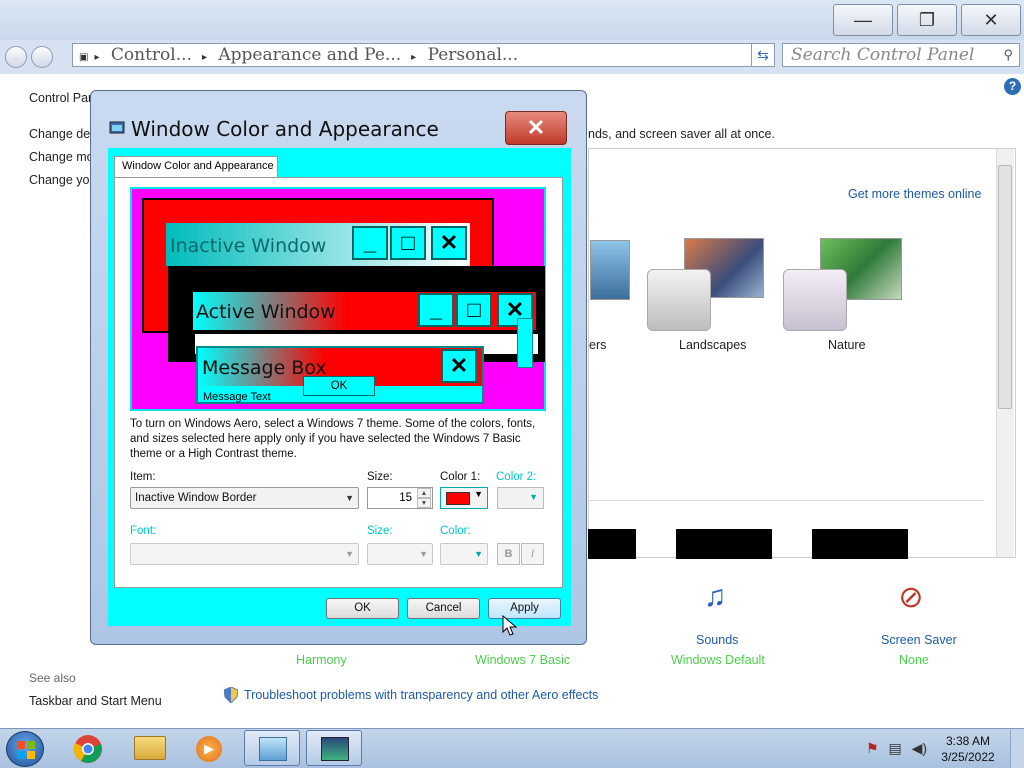 The height and width of the screenshot is (768, 1024). Describe the element at coordinates (95, 701) in the screenshot. I see `taskbar-start-menu-link: Taskbar and Start Menu` at that location.